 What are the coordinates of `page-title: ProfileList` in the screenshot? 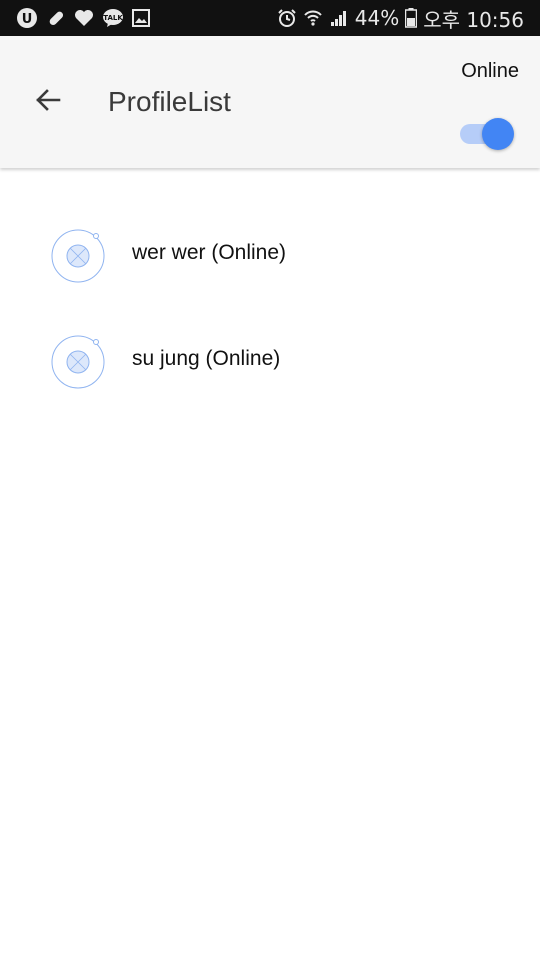 It's located at (169, 101).